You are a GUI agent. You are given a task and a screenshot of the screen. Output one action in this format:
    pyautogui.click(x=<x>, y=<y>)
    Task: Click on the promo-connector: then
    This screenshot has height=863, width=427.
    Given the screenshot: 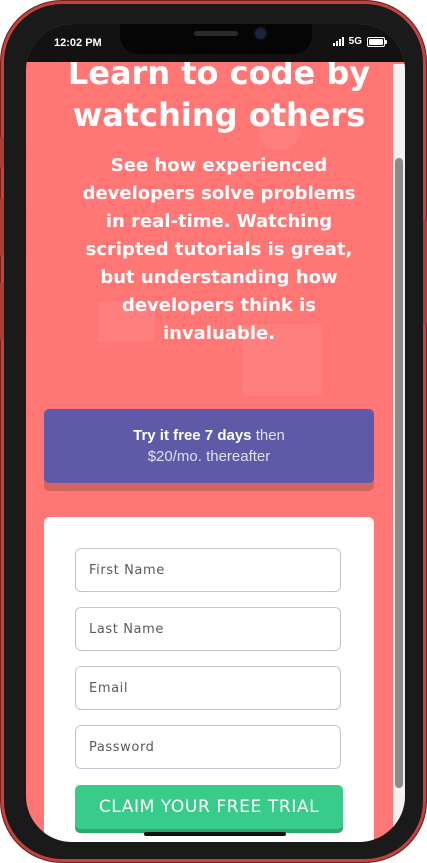 What is the action you would take?
    pyautogui.click(x=270, y=435)
    